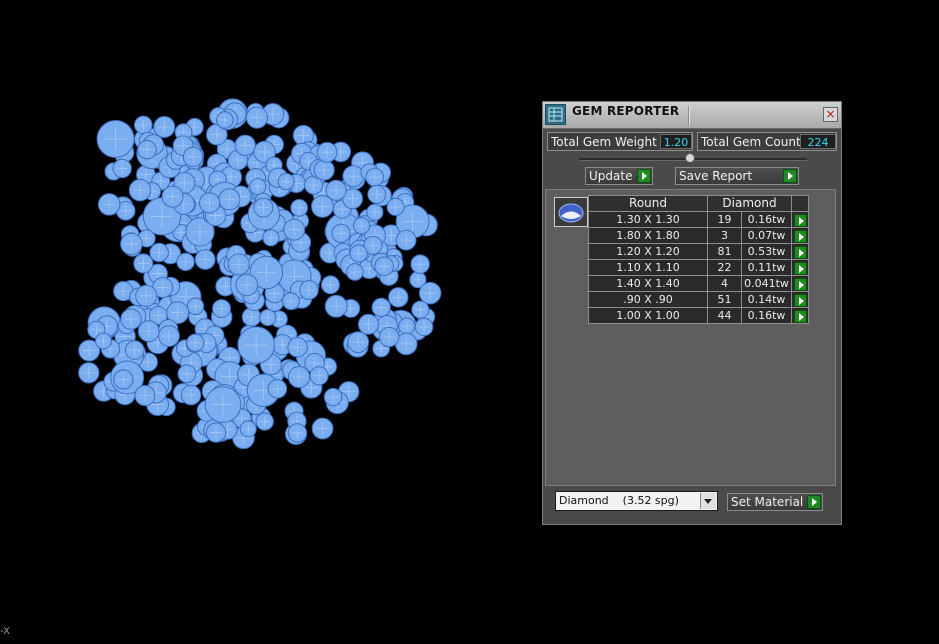 The image size is (939, 644). What do you see at coordinates (708, 501) in the screenshot?
I see `chevron-down-icon` at bounding box center [708, 501].